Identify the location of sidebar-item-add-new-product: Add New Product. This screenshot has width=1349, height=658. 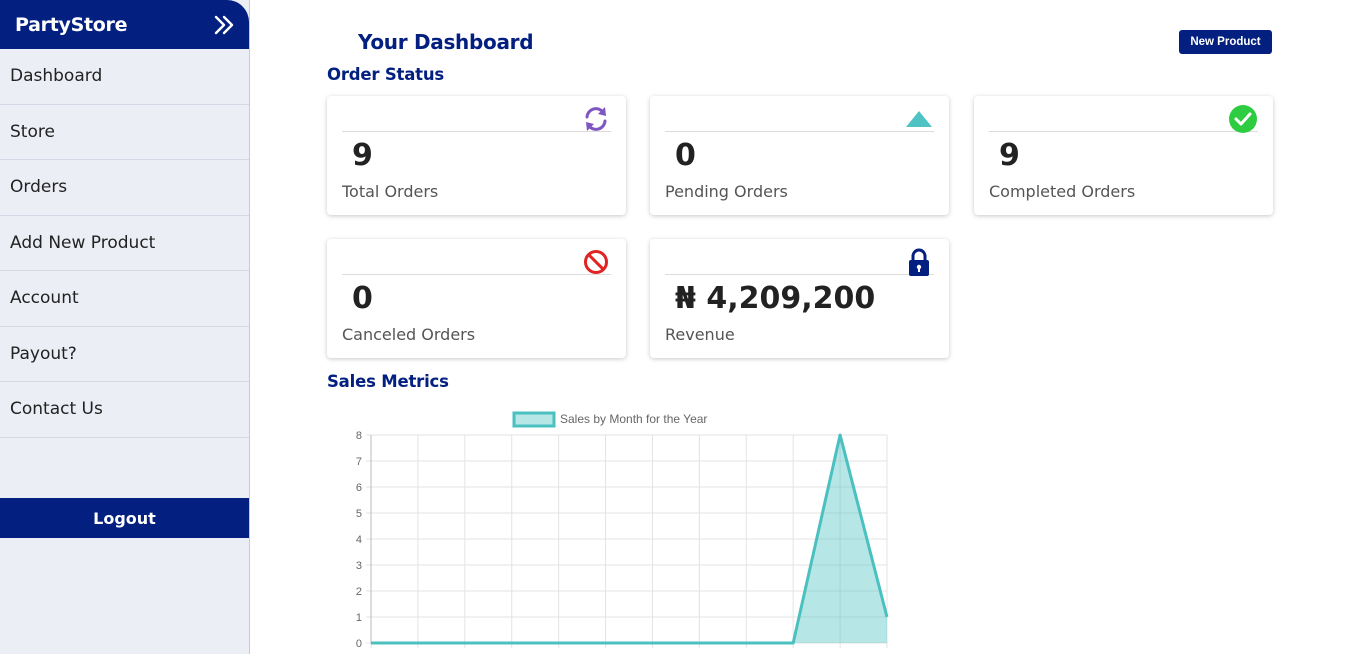
(124, 244).